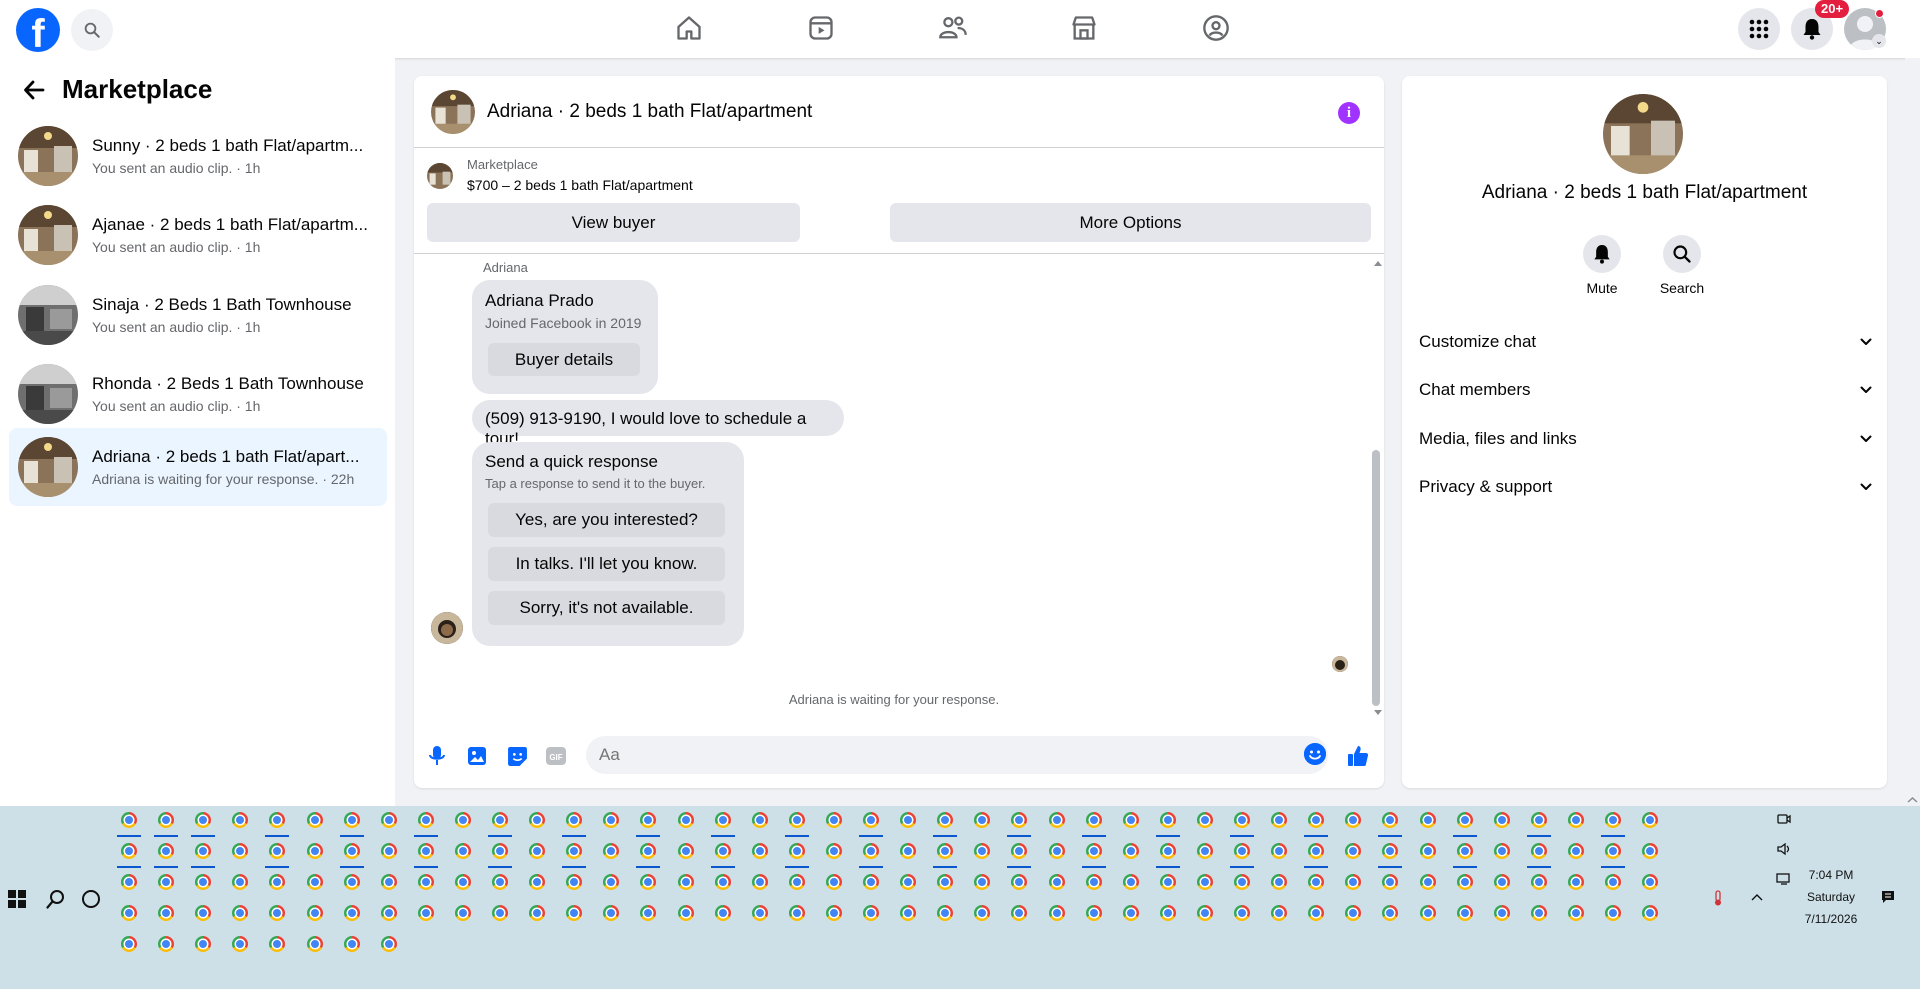 This screenshot has height=989, width=1920. Describe the element at coordinates (517, 756) in the screenshot. I see `sticker-button` at that location.